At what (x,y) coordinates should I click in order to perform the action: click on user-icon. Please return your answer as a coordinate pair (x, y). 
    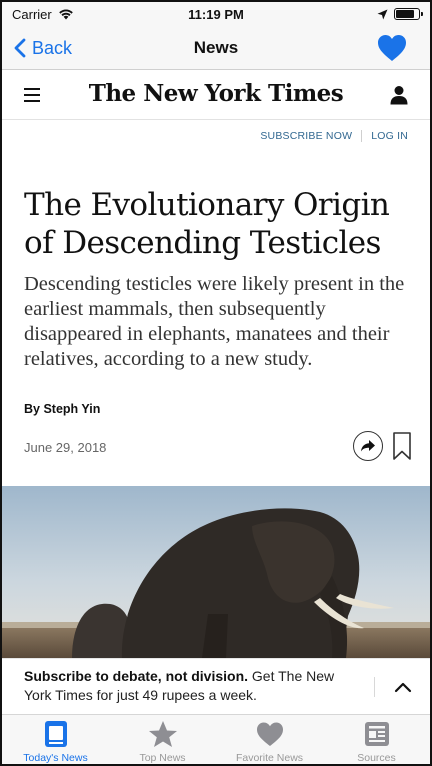
    Looking at the image, I should click on (399, 95).